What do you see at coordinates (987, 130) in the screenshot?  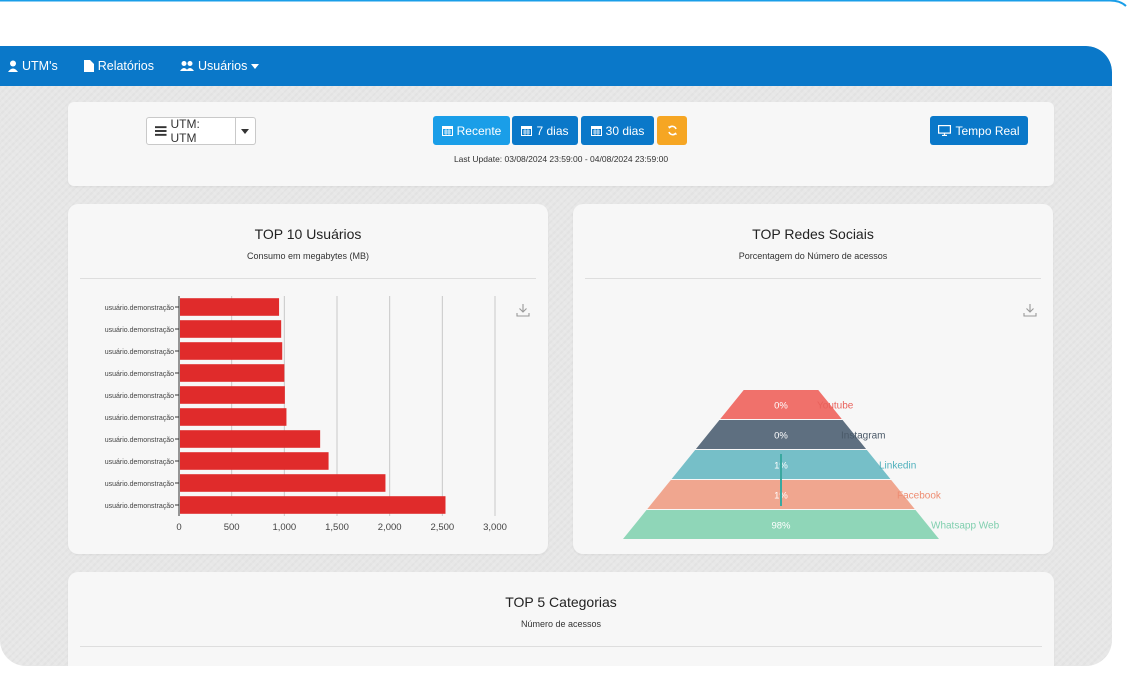 I see `tempo-real-button-label: Tempo Real` at bounding box center [987, 130].